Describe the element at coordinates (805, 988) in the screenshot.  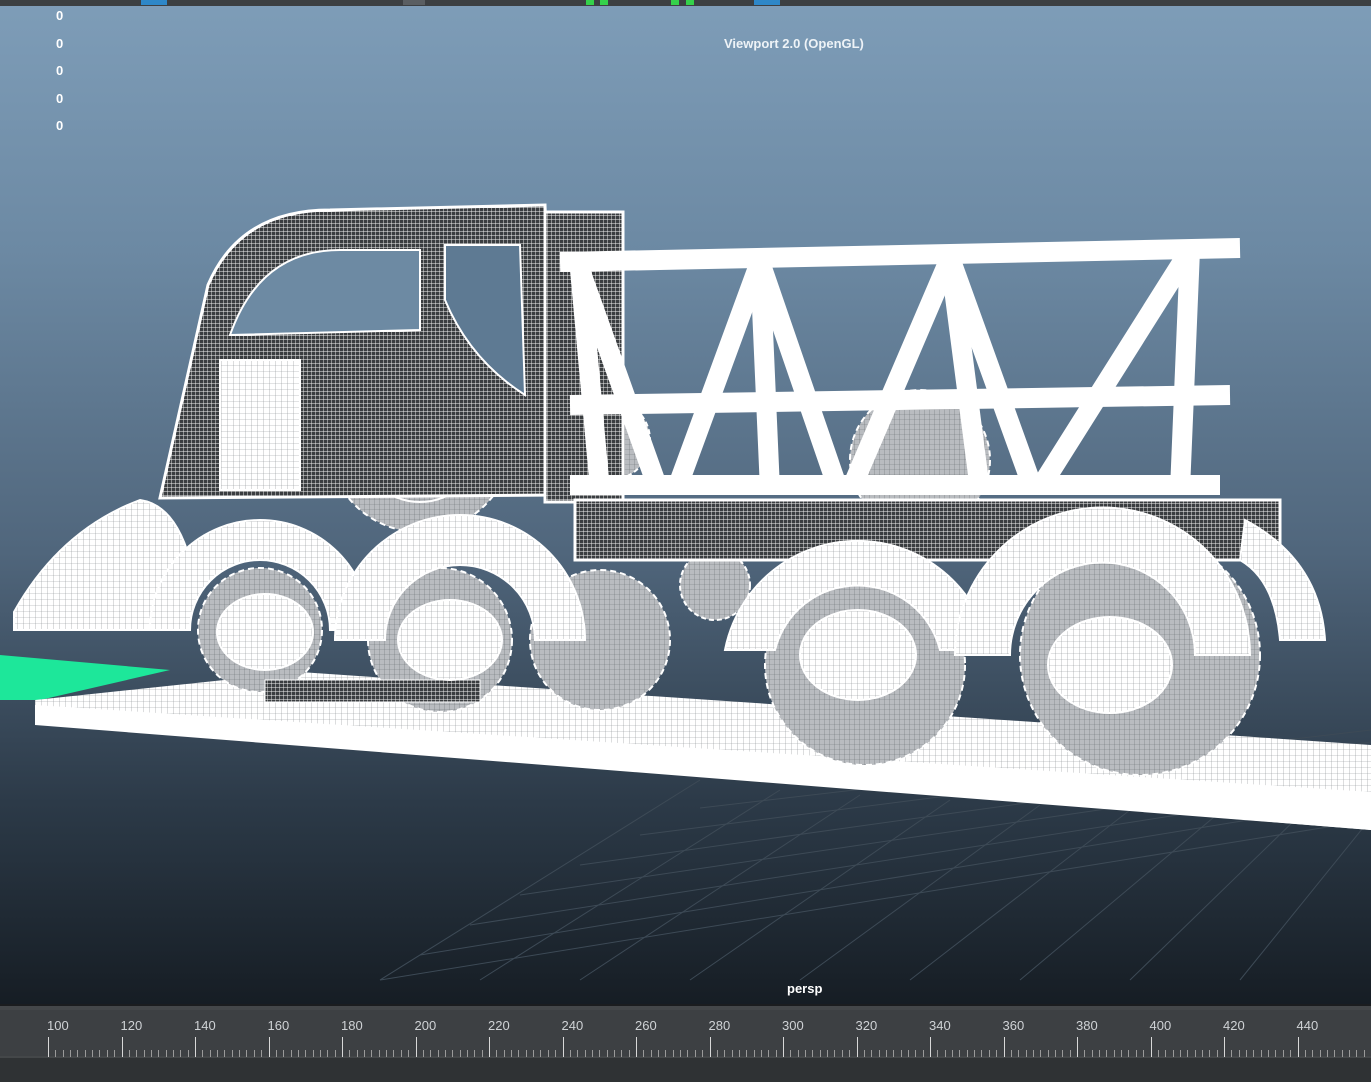
I see `camera-label: persp` at that location.